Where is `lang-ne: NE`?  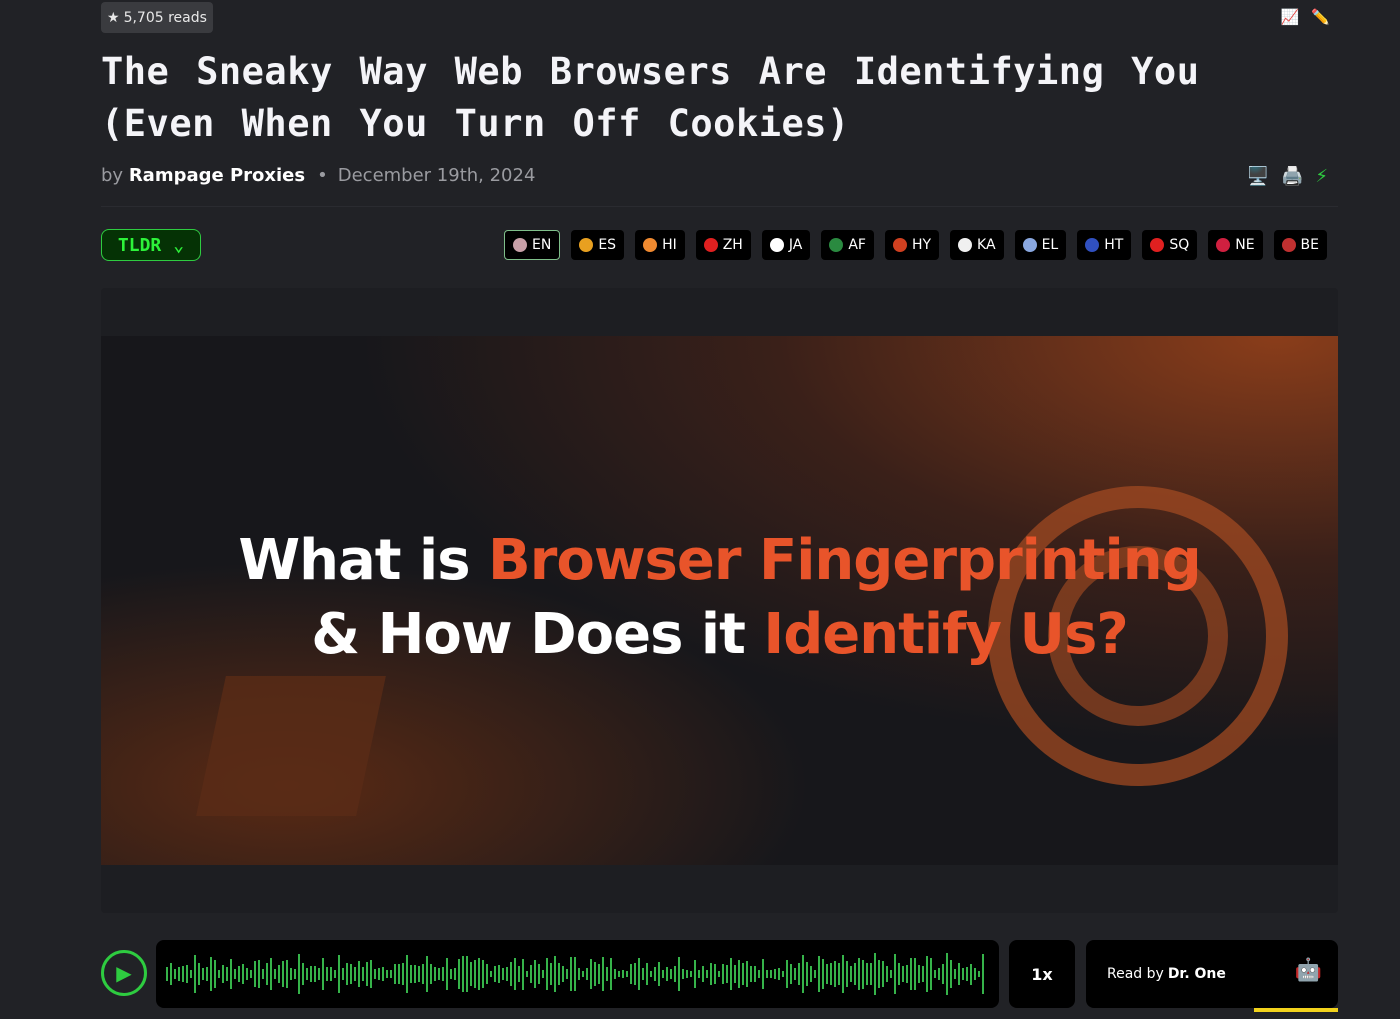
lang-ne: NE is located at coordinates (1235, 245).